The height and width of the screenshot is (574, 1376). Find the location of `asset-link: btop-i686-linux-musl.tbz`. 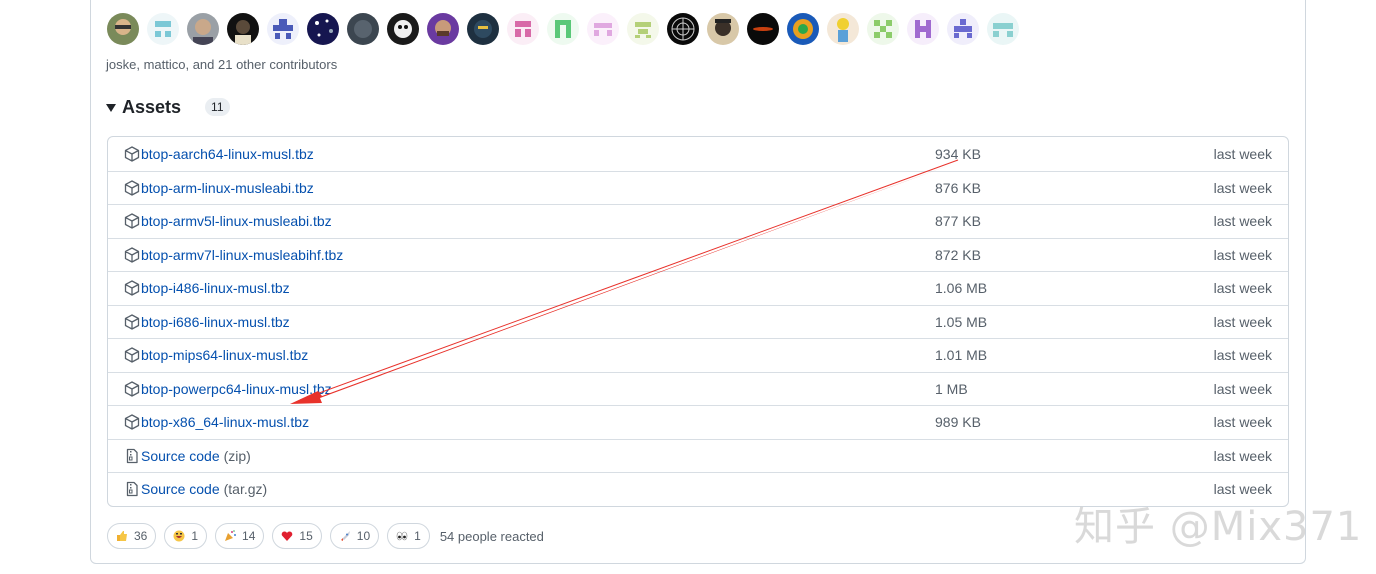

asset-link: btop-i686-linux-musl.tbz is located at coordinates (207, 322).